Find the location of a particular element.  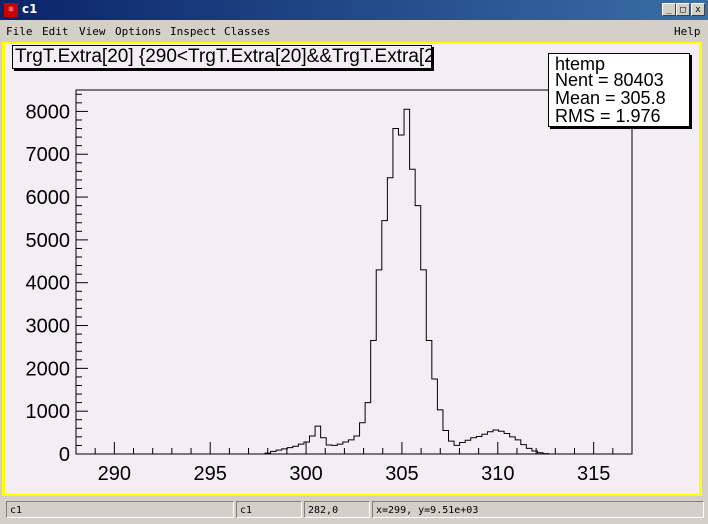

x-tick-label: 300 is located at coordinates (305, 474).